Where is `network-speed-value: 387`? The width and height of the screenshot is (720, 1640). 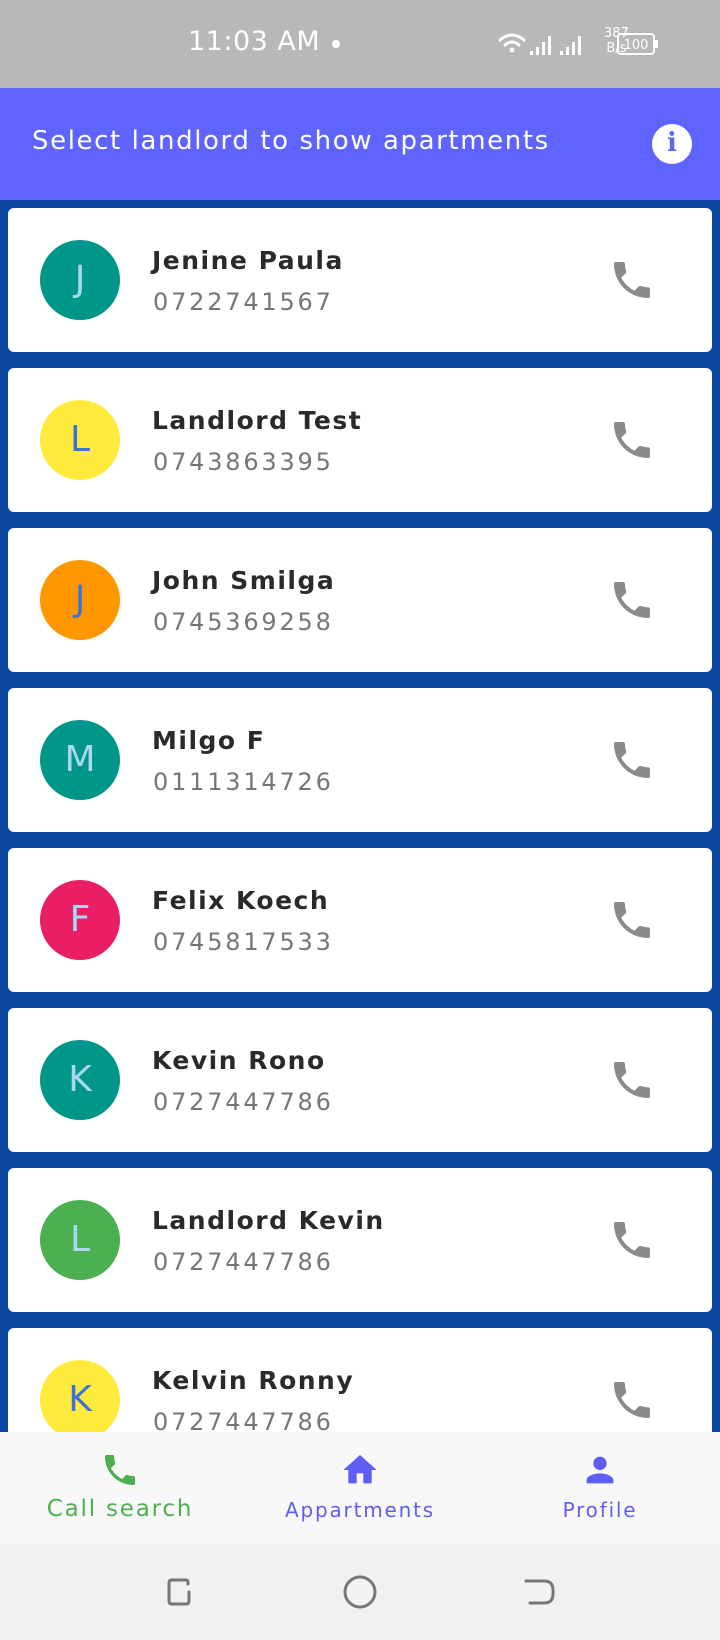
network-speed-value: 387 is located at coordinates (616, 33).